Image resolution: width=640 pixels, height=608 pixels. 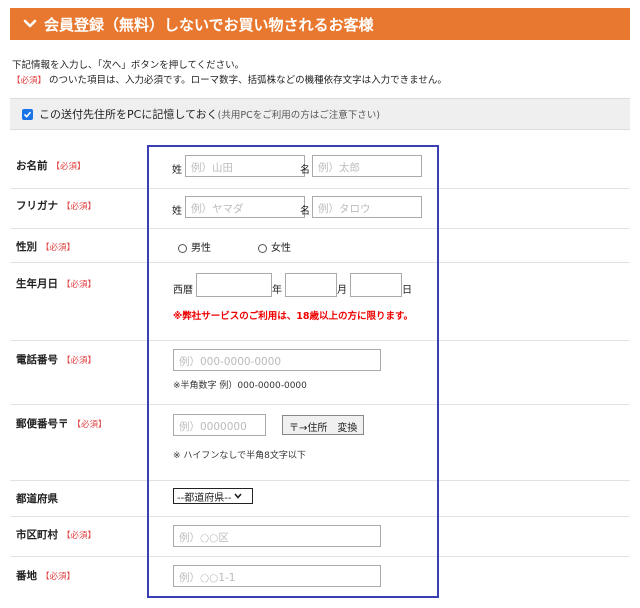 I want to click on city-row: 市区町村 【必須】 例）○○区, so click(x=320, y=536).